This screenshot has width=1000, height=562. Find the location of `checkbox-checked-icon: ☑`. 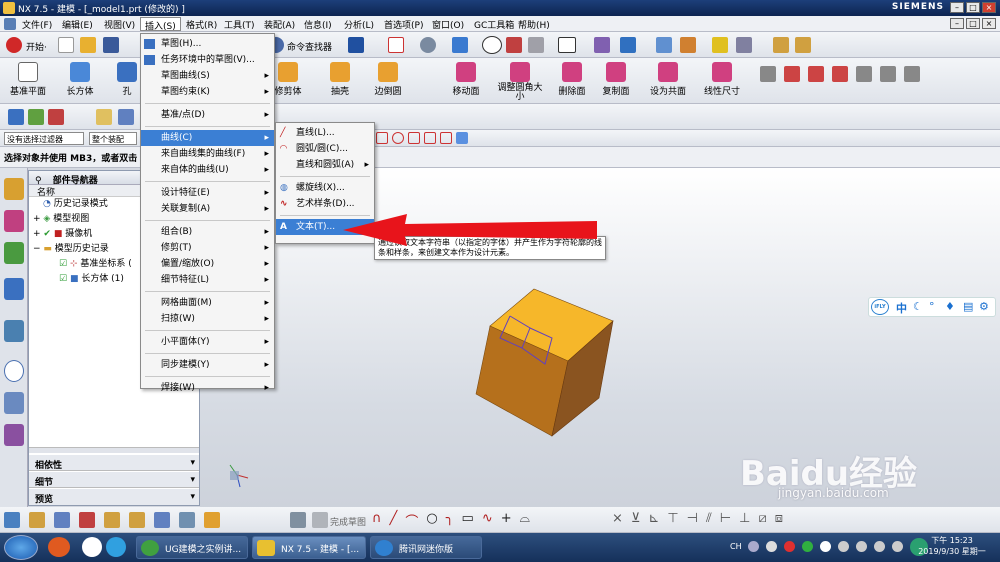

checkbox-checked-icon: ☑ is located at coordinates (64, 264).